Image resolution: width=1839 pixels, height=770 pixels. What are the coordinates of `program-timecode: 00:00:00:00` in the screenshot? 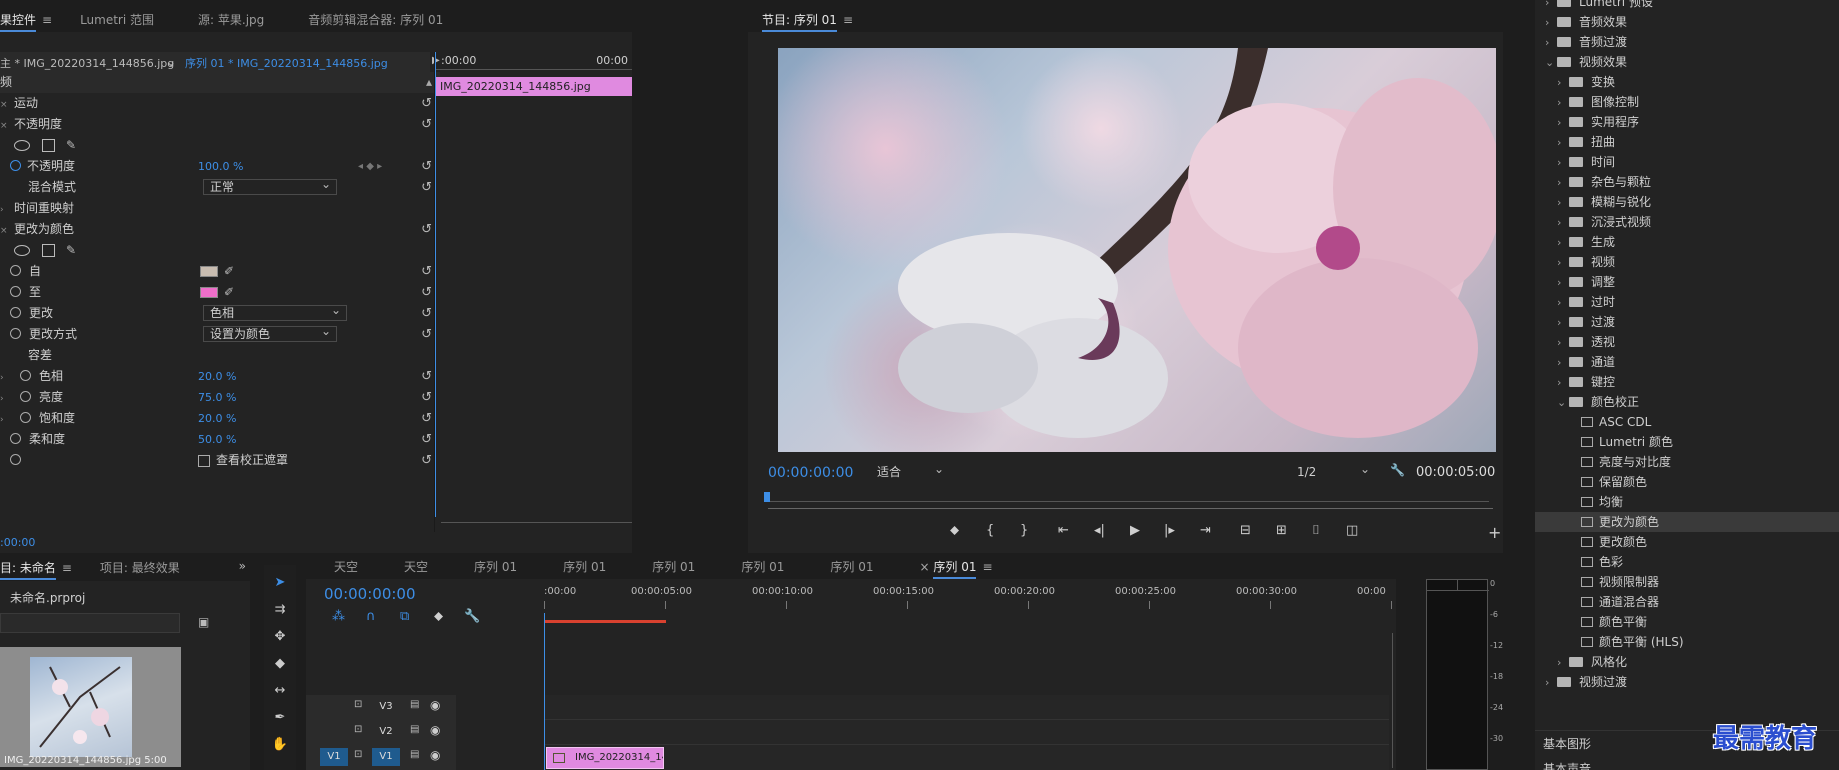 It's located at (810, 473).